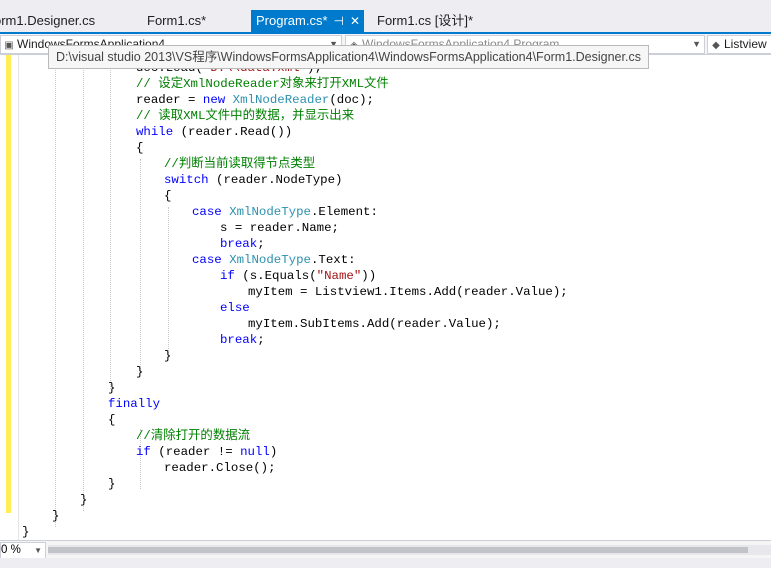 The width and height of the screenshot is (771, 568). Describe the element at coordinates (716, 45) in the screenshot. I see `member-icon: ◆` at that location.